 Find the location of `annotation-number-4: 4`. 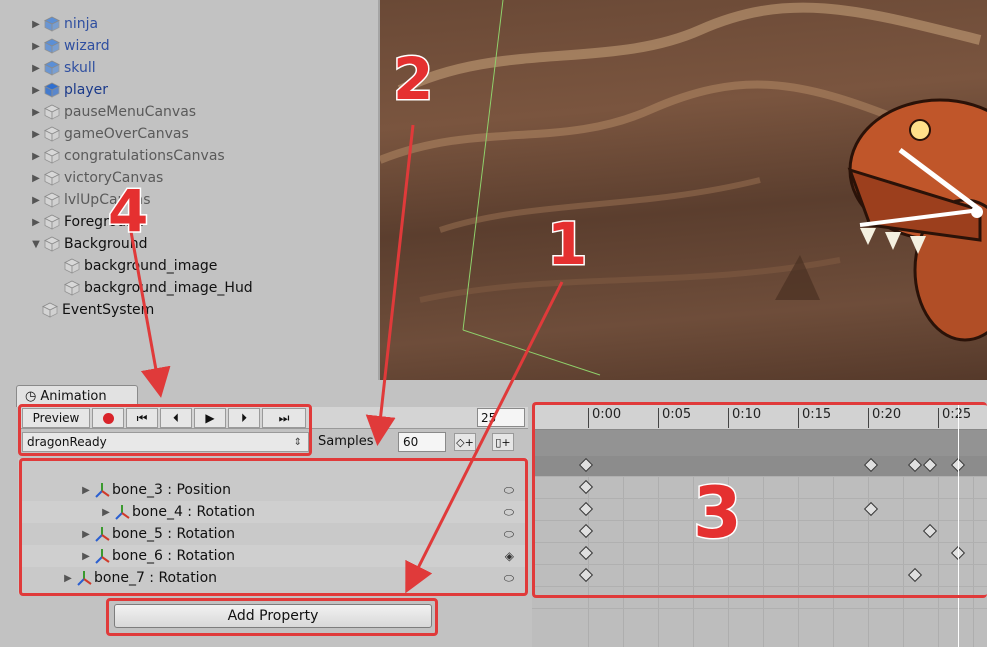

annotation-number-4: 4 is located at coordinates (127, 211).